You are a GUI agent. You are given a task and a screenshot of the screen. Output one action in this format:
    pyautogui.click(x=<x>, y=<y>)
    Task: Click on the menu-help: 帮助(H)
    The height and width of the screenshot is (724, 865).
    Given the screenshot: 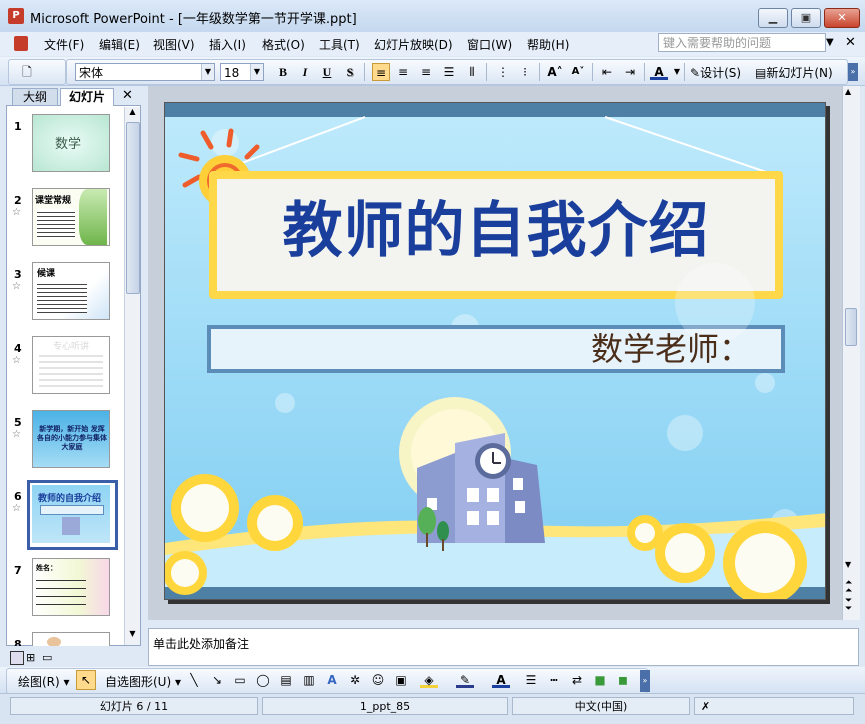 What is the action you would take?
    pyautogui.click(x=548, y=44)
    